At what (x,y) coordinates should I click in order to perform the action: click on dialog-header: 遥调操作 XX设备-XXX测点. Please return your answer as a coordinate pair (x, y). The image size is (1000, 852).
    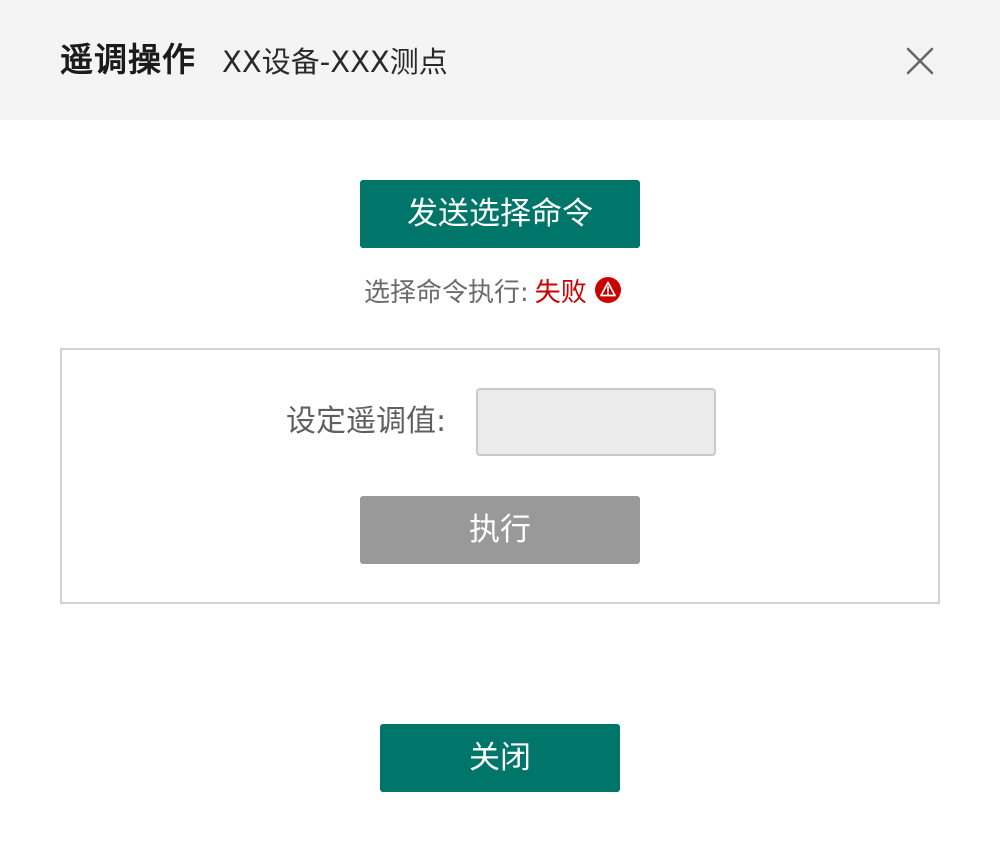
    Looking at the image, I should click on (500, 60).